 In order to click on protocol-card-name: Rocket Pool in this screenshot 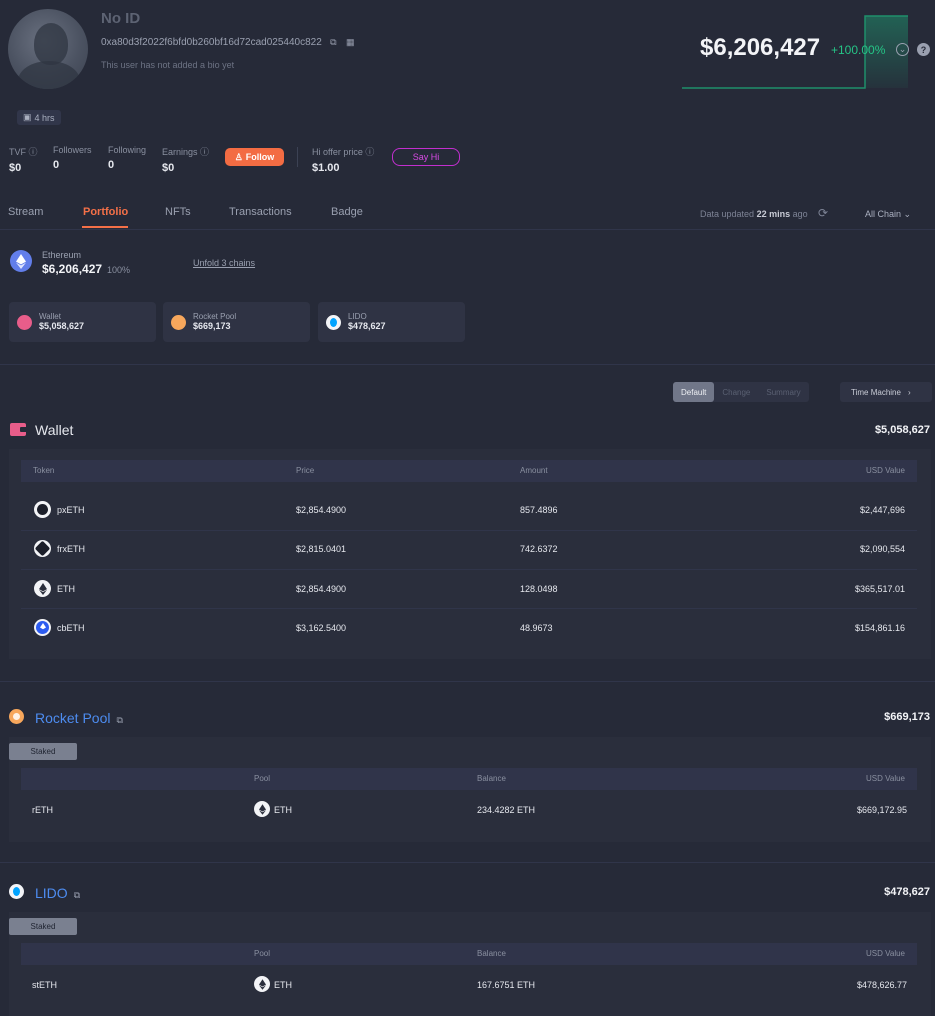, I will do `click(215, 316)`.